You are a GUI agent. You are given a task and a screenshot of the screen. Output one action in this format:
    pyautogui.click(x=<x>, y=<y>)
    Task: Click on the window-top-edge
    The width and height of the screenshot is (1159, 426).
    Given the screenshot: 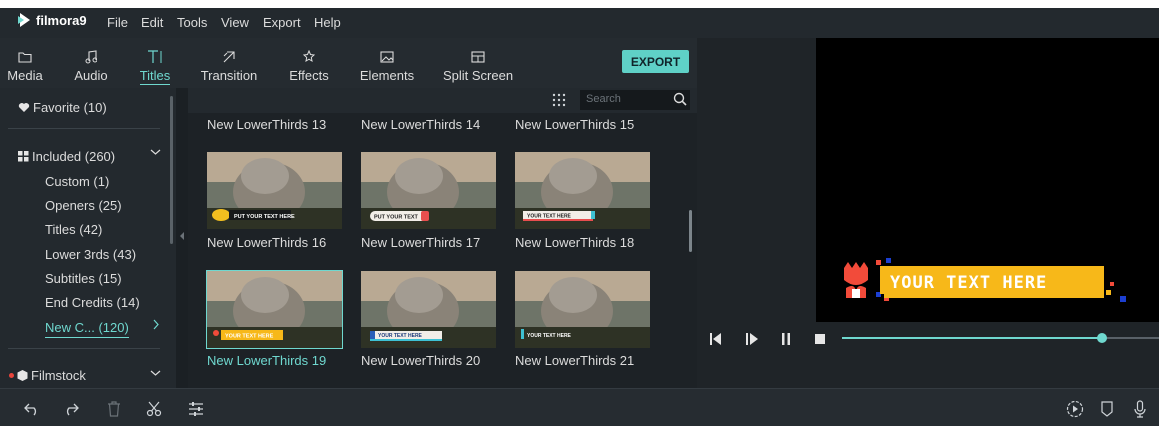 What is the action you would take?
    pyautogui.click(x=579, y=4)
    